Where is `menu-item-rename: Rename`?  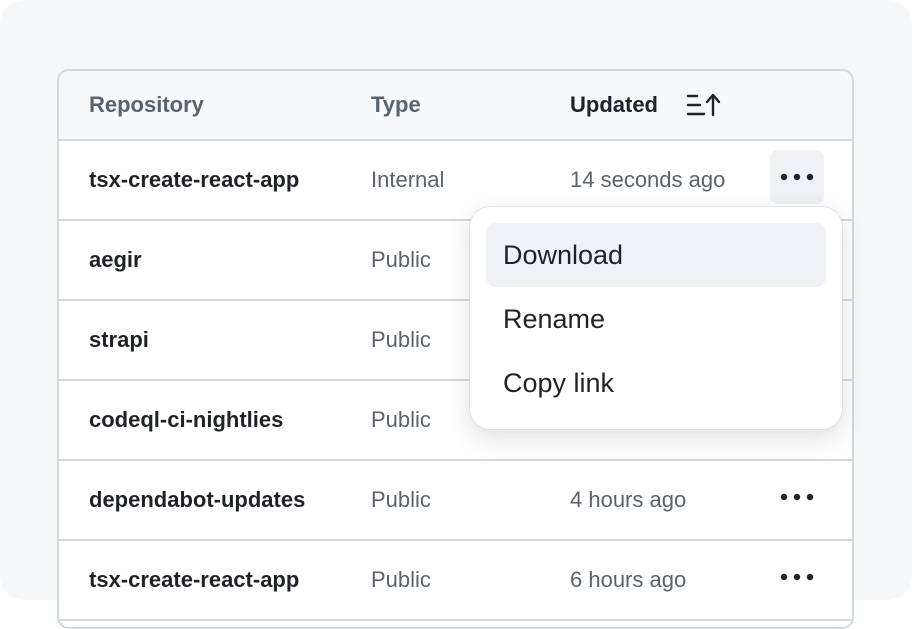 menu-item-rename: Rename is located at coordinates (656, 319).